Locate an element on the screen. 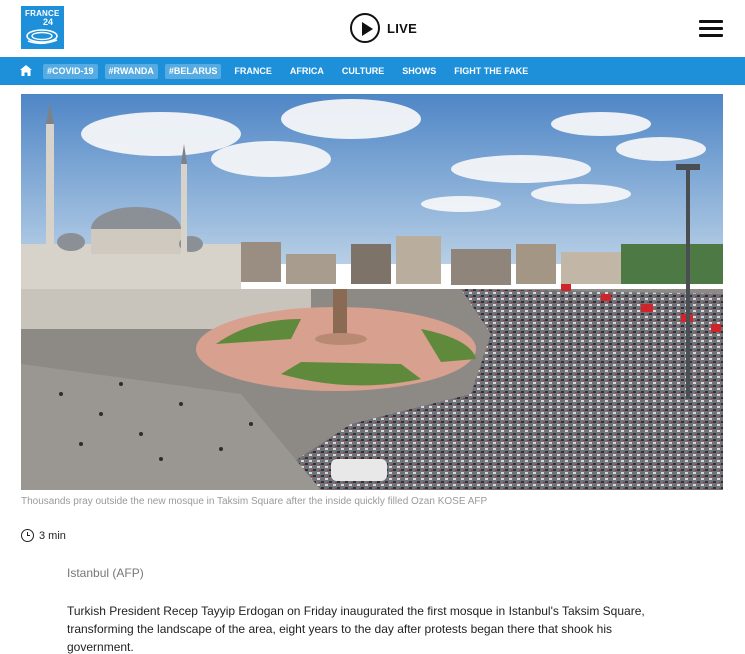 The height and width of the screenshot is (654, 745). logo-wave-icon is located at coordinates (42, 37).